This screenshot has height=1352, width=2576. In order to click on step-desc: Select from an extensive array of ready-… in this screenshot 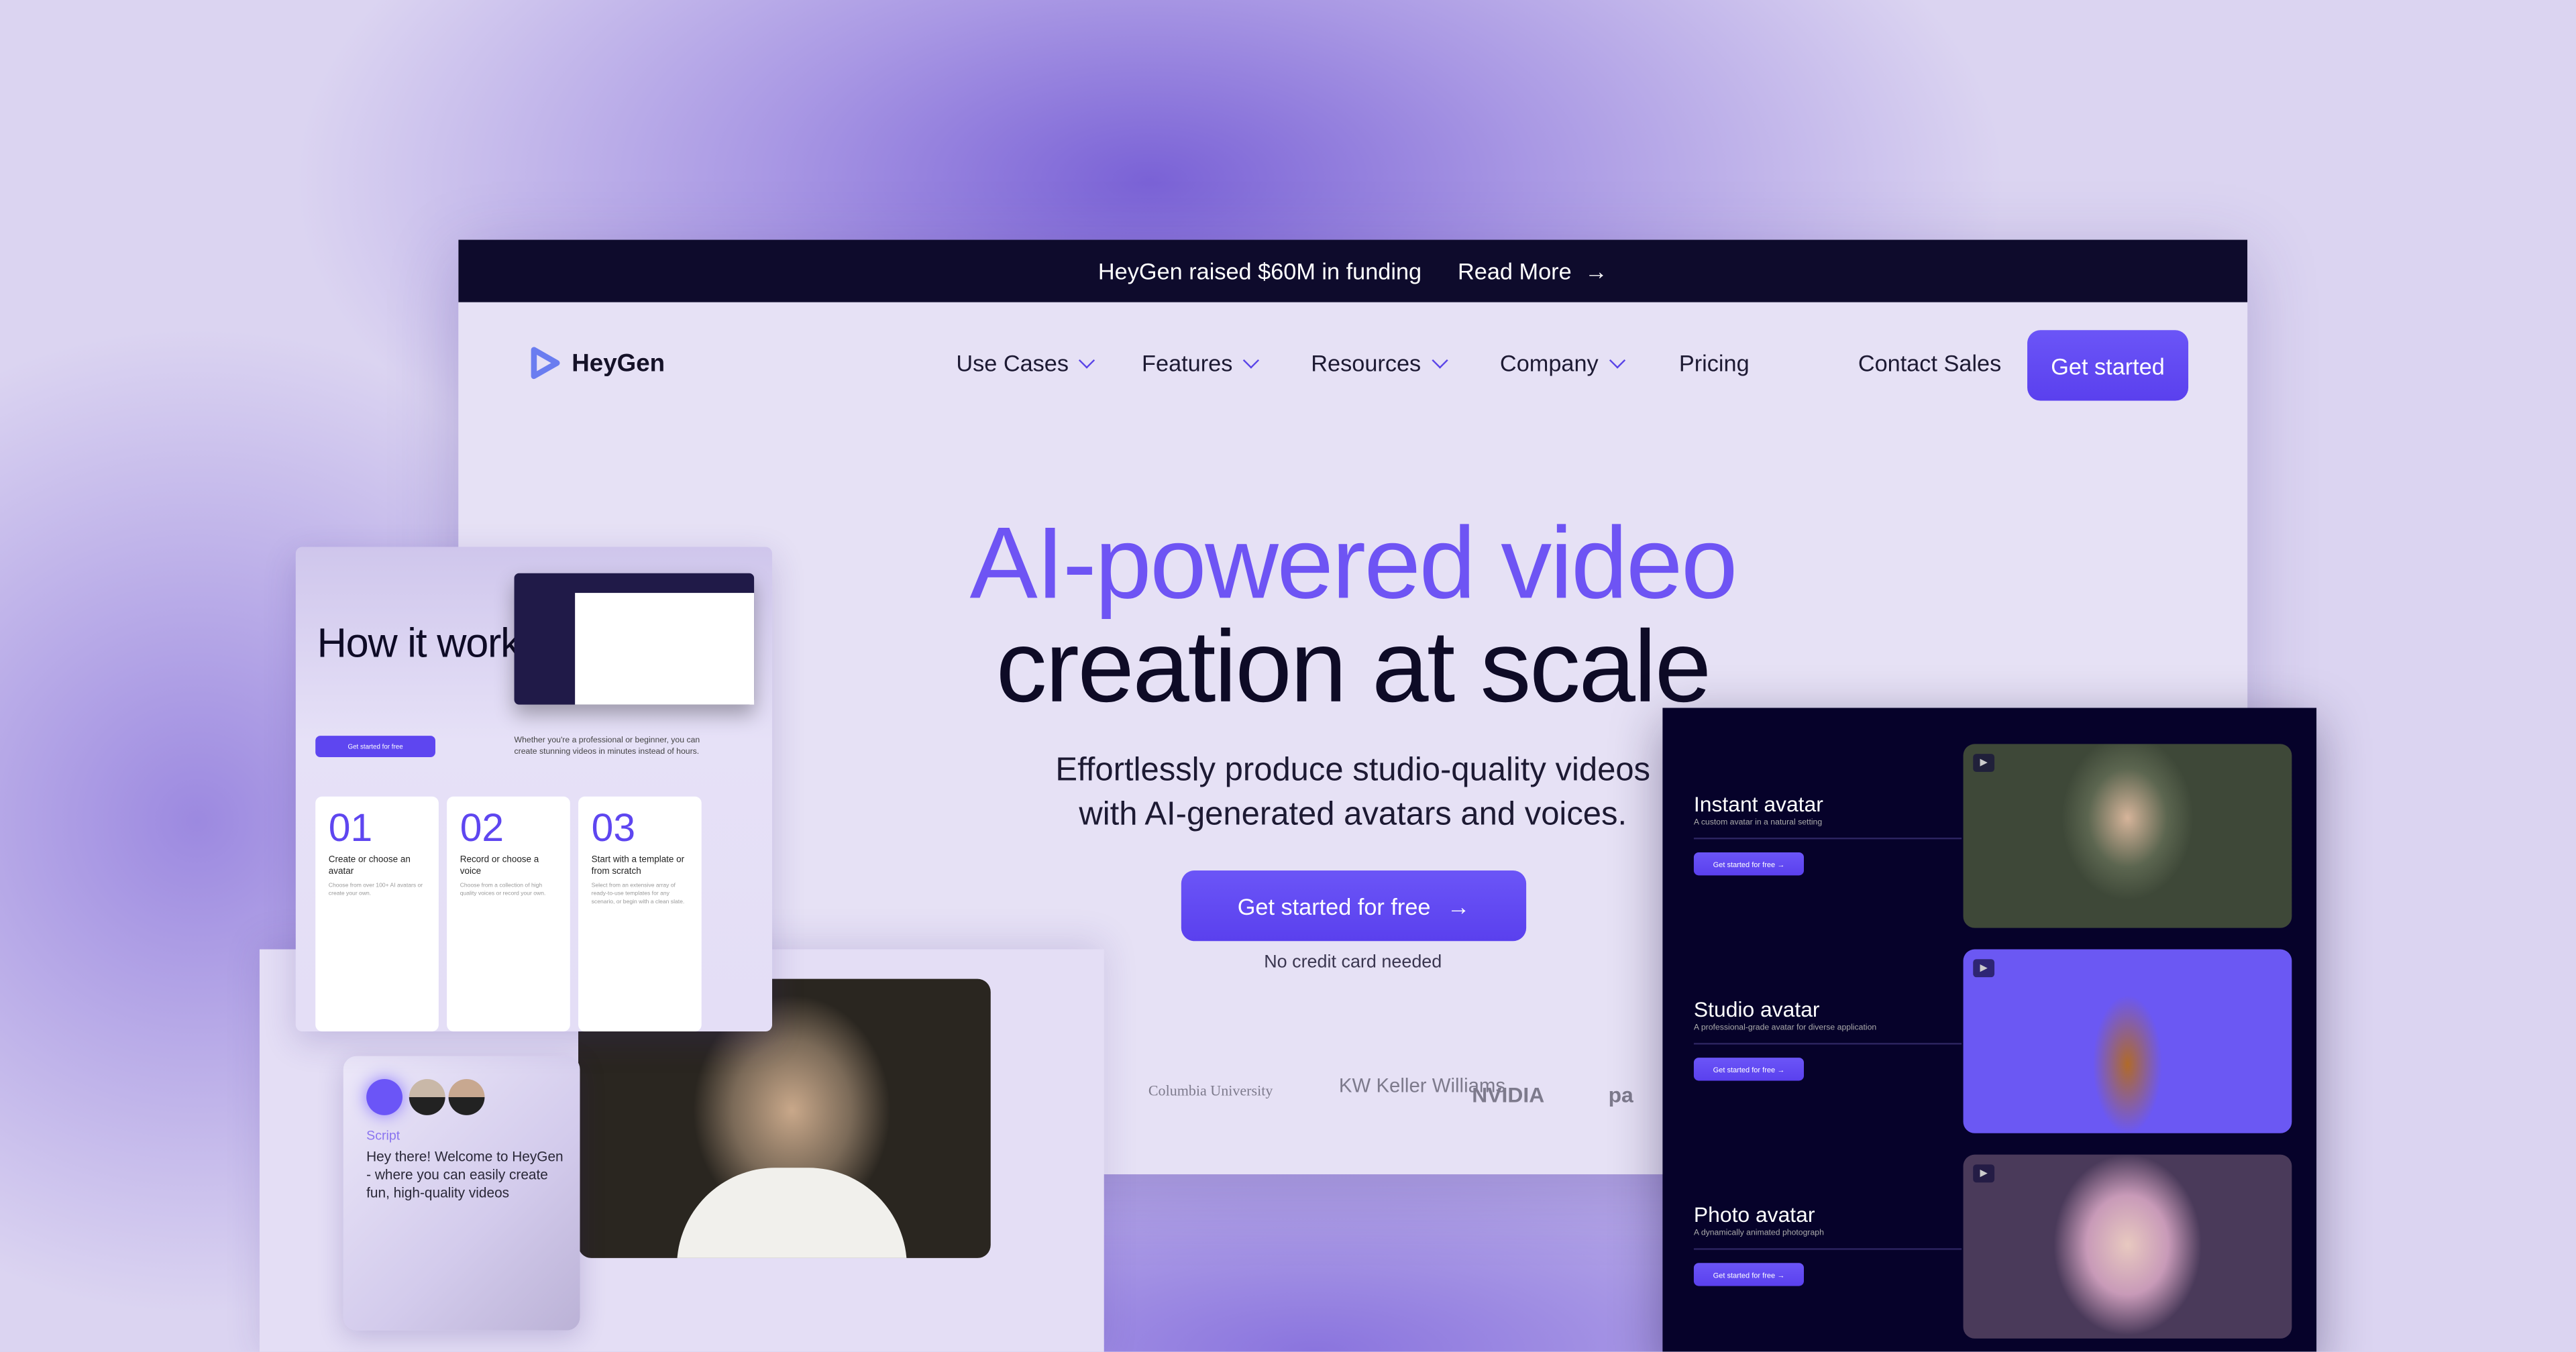, I will do `click(638, 893)`.